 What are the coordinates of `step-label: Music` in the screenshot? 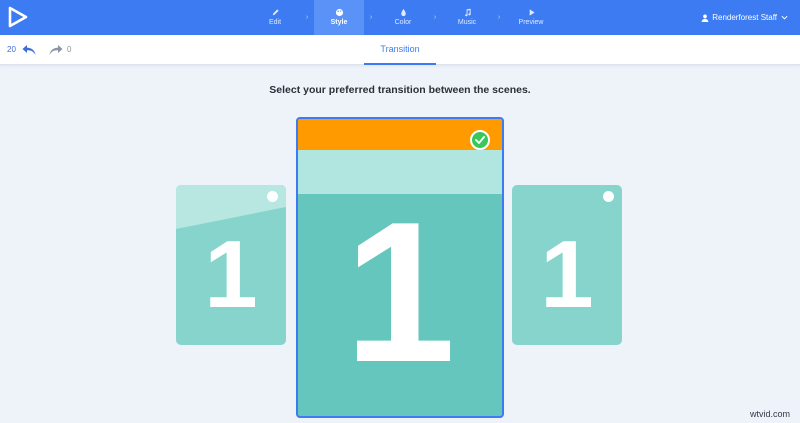 It's located at (467, 22).